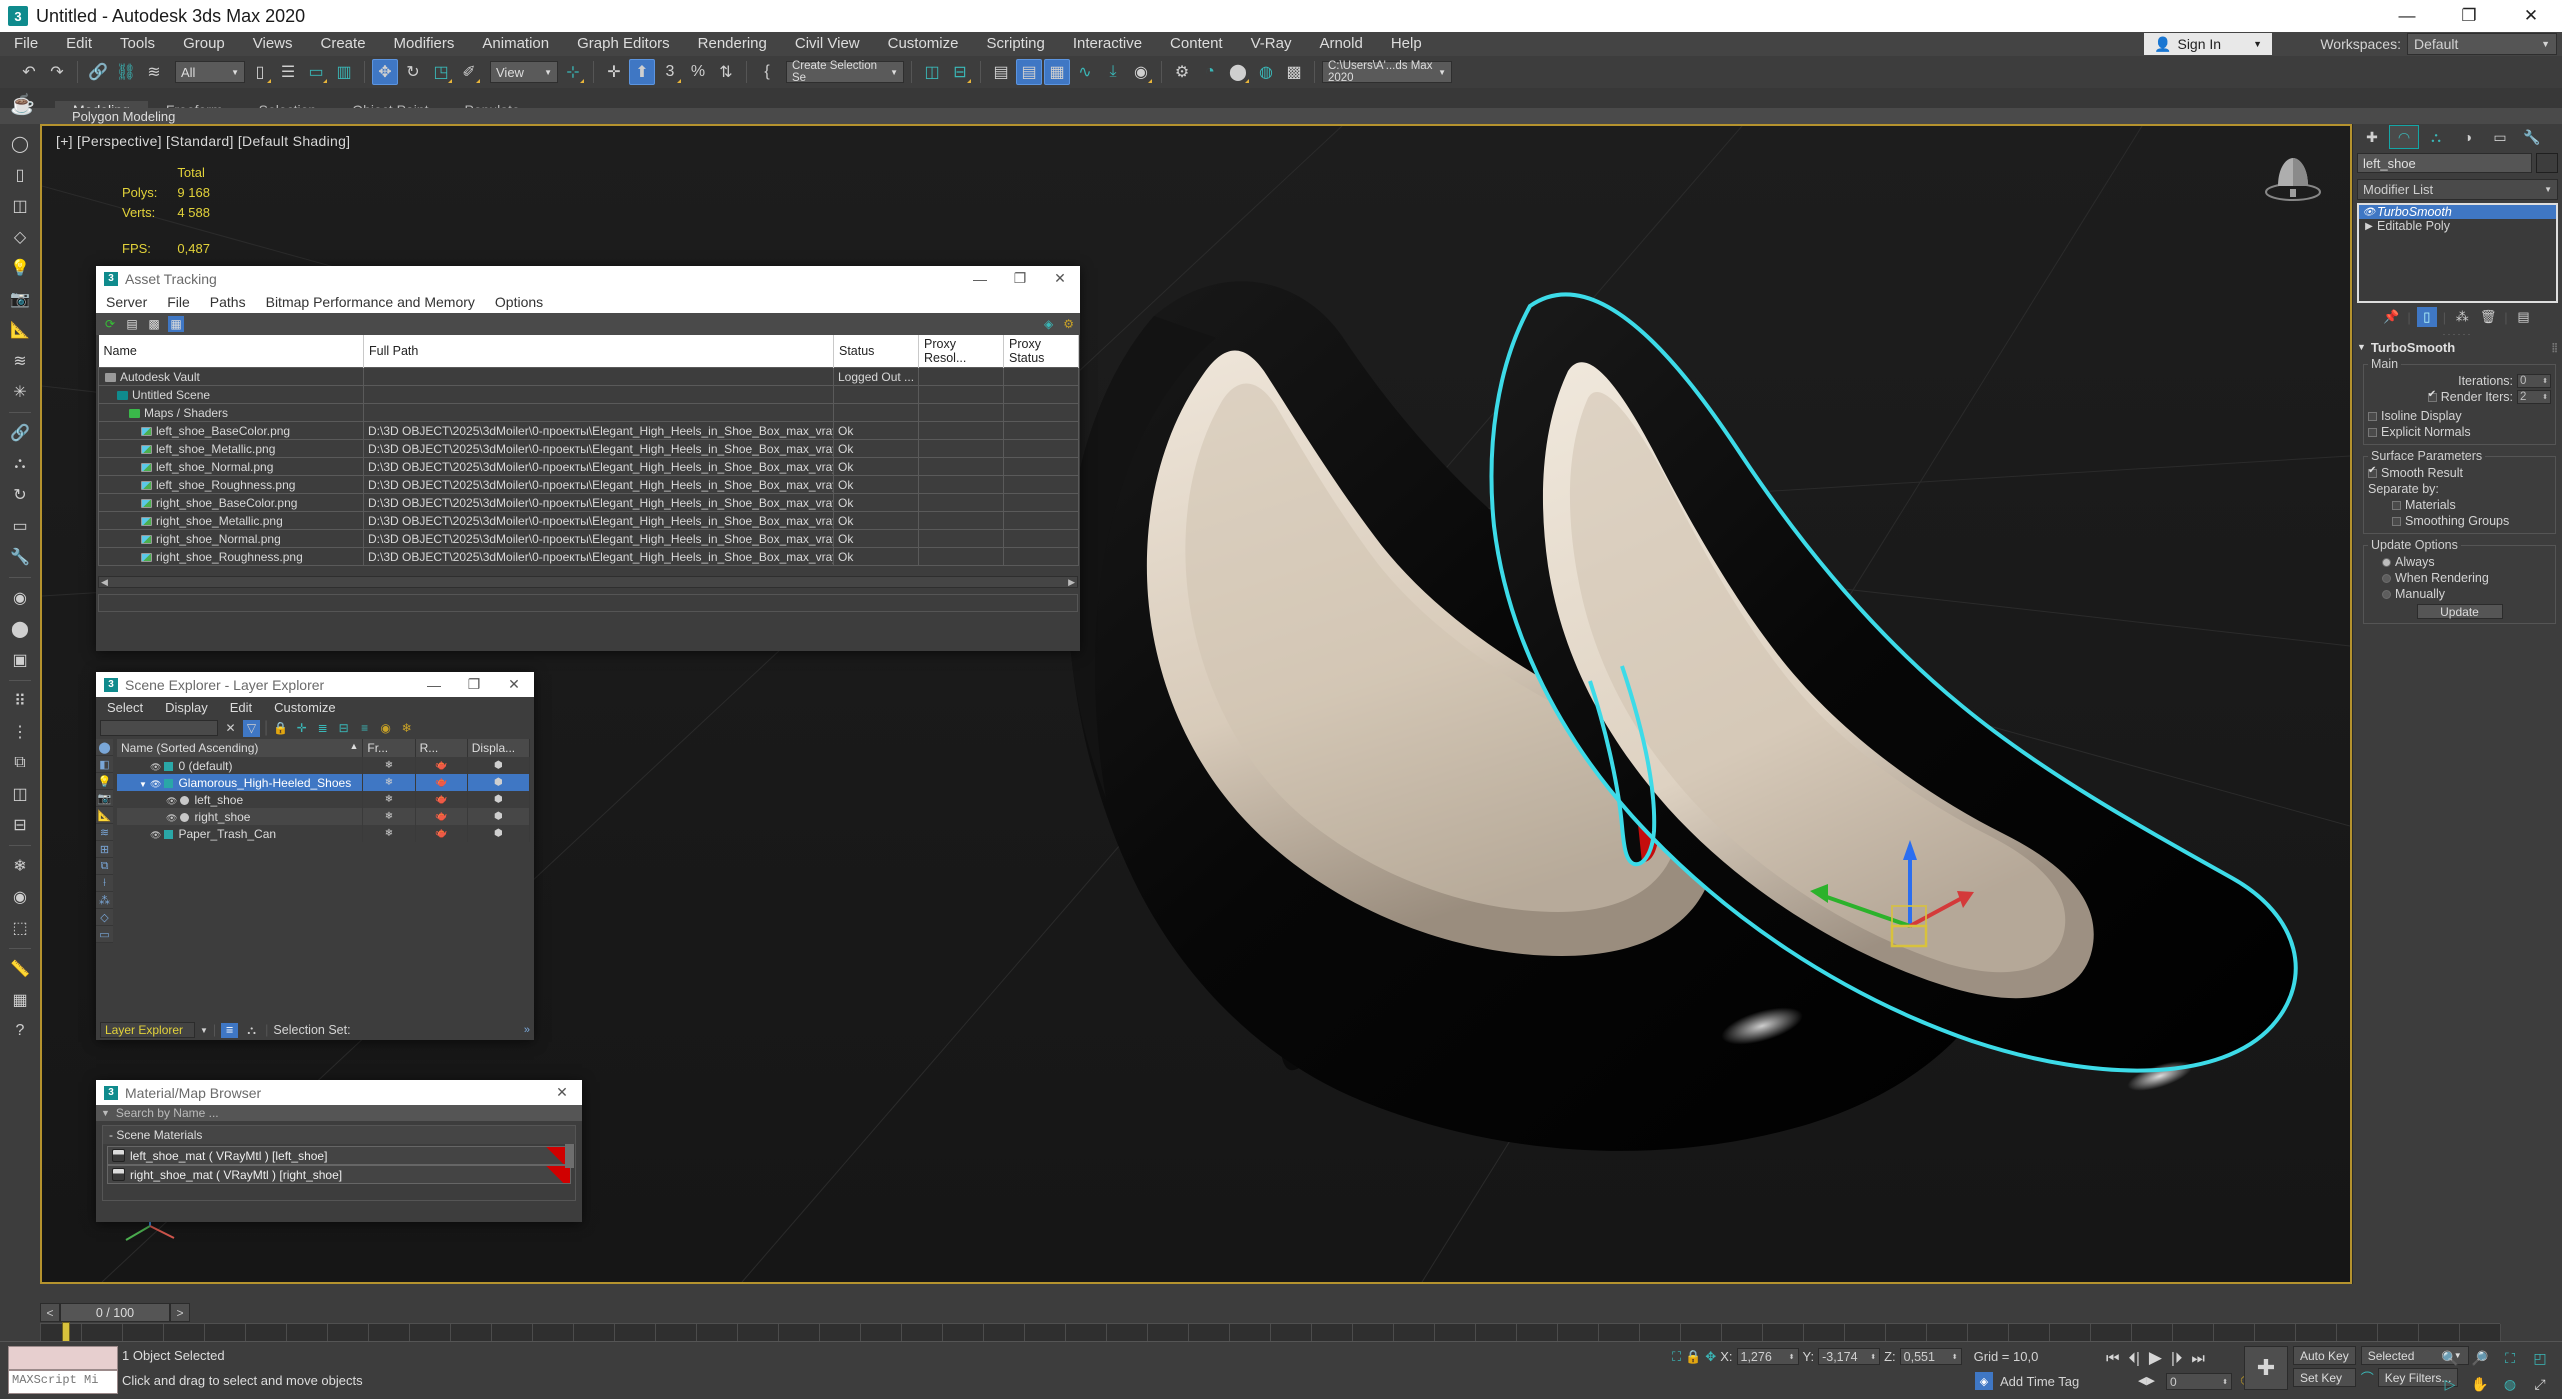  Describe the element at coordinates (20, 969) in the screenshot. I see `measure-icon: 📏` at that location.